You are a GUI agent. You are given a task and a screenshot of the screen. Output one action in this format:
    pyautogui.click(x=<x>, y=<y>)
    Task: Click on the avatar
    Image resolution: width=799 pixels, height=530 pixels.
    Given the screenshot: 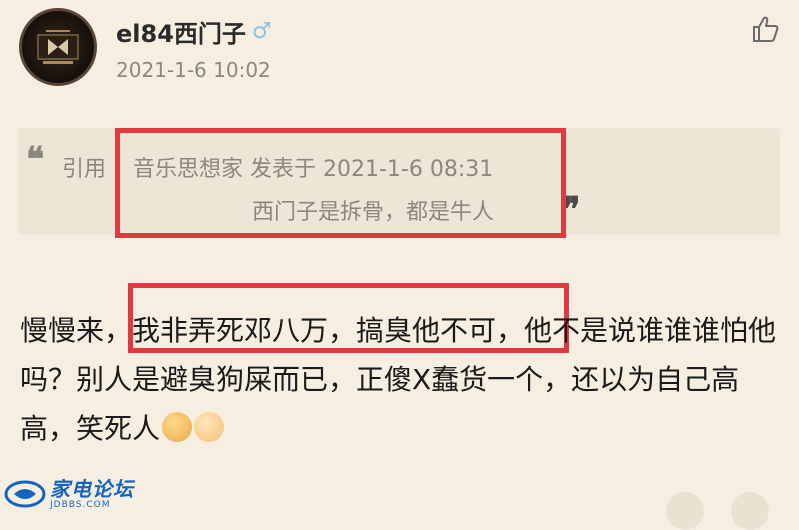 What is the action you would take?
    pyautogui.click(x=58, y=47)
    